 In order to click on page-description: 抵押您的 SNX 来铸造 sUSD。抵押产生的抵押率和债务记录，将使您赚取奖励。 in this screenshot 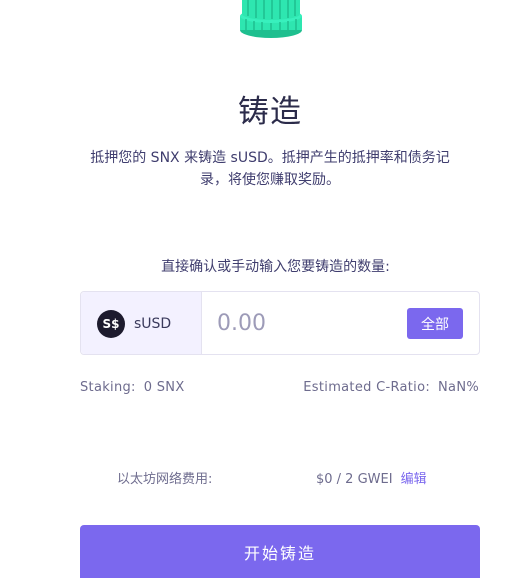, I will do `click(270, 169)`.